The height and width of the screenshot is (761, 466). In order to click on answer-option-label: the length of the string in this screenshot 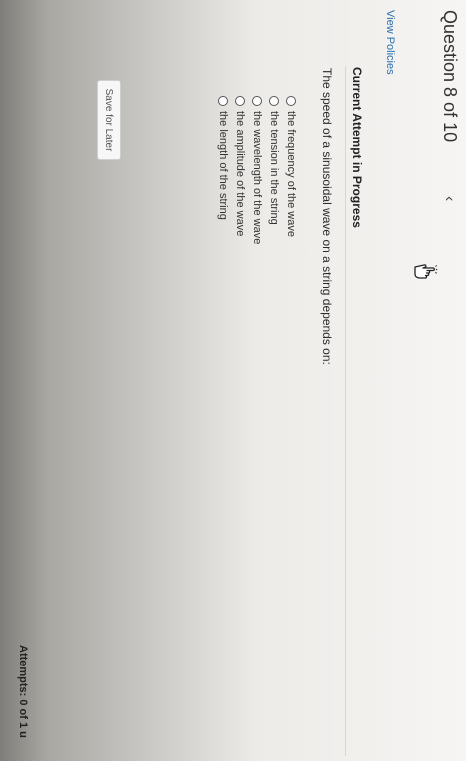, I will do `click(223, 165)`.